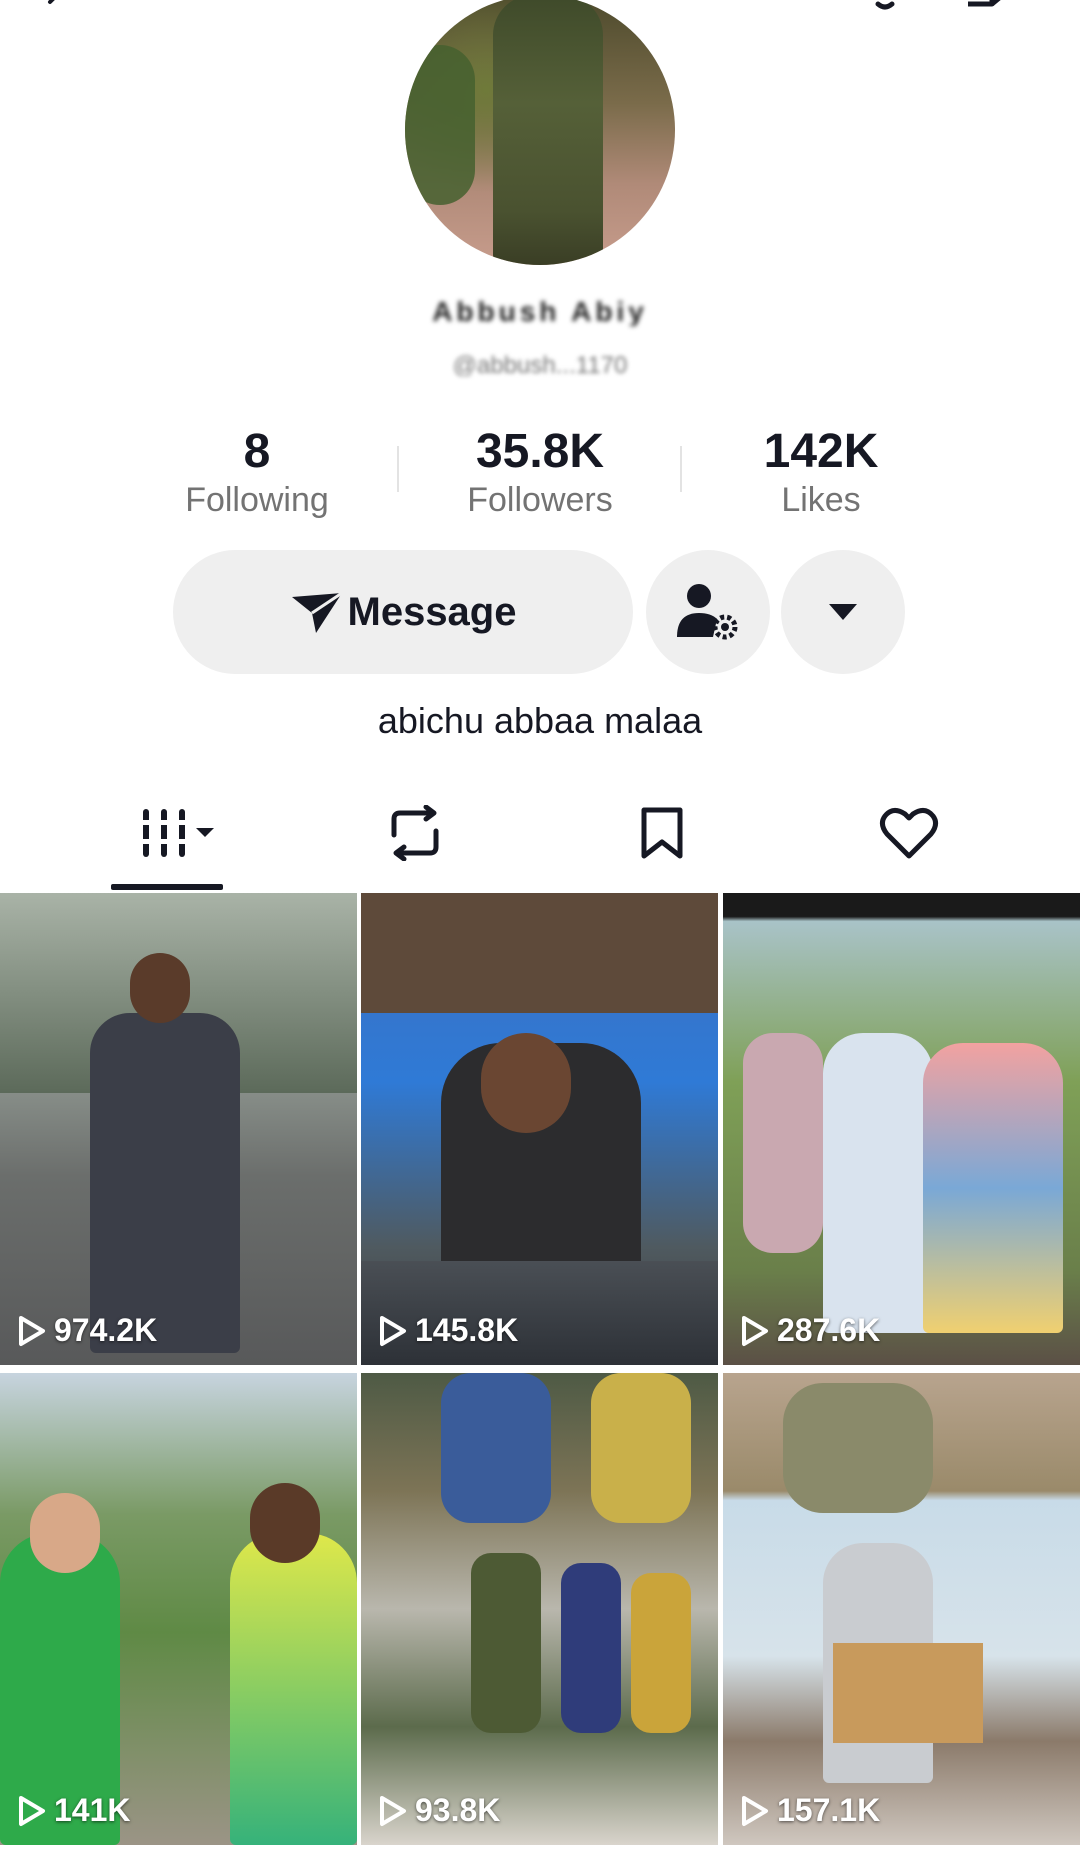 The height and width of the screenshot is (1860, 1080). Describe the element at coordinates (540, 311) in the screenshot. I see `display-name: Abbush Abiy` at that location.